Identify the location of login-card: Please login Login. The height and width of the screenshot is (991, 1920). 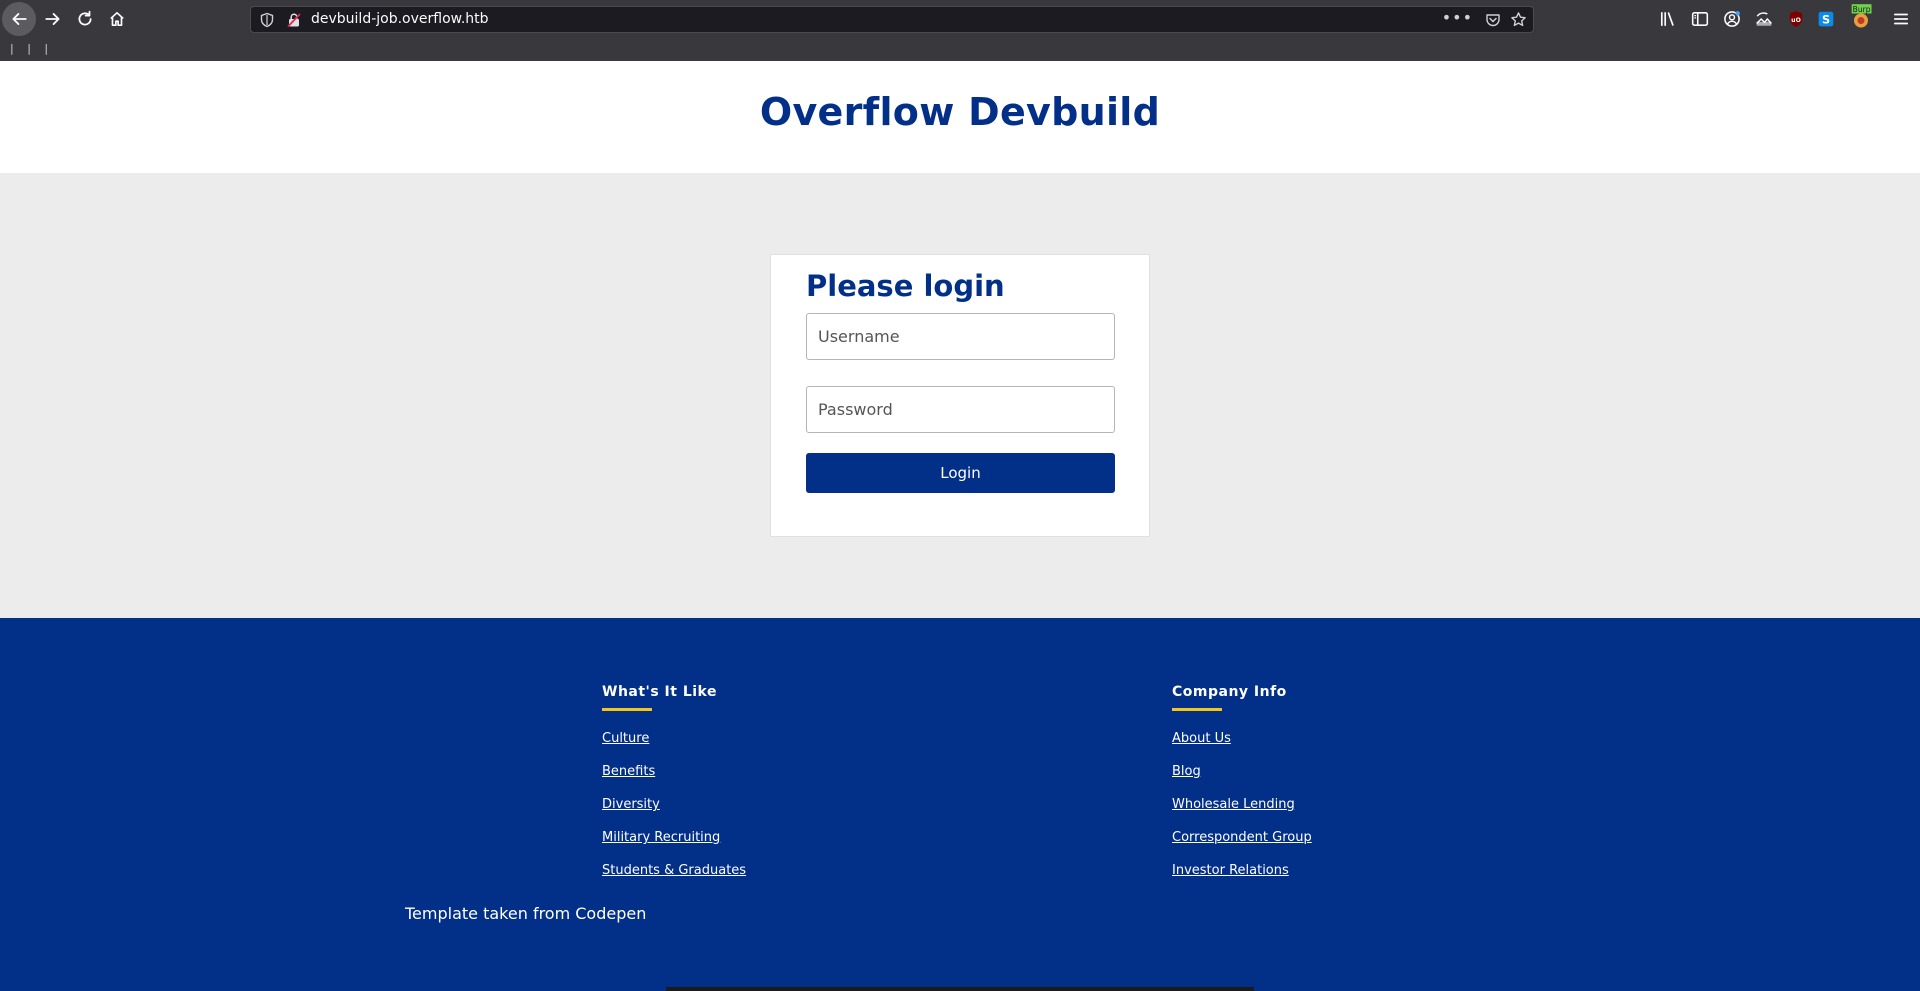
(960, 395).